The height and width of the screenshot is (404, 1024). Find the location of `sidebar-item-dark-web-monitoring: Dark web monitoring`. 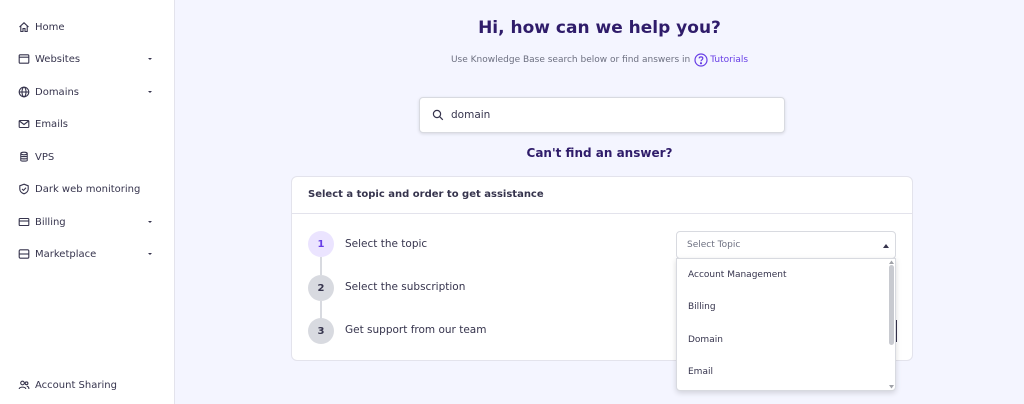

sidebar-item-dark-web-monitoring: Dark web monitoring is located at coordinates (87, 189).